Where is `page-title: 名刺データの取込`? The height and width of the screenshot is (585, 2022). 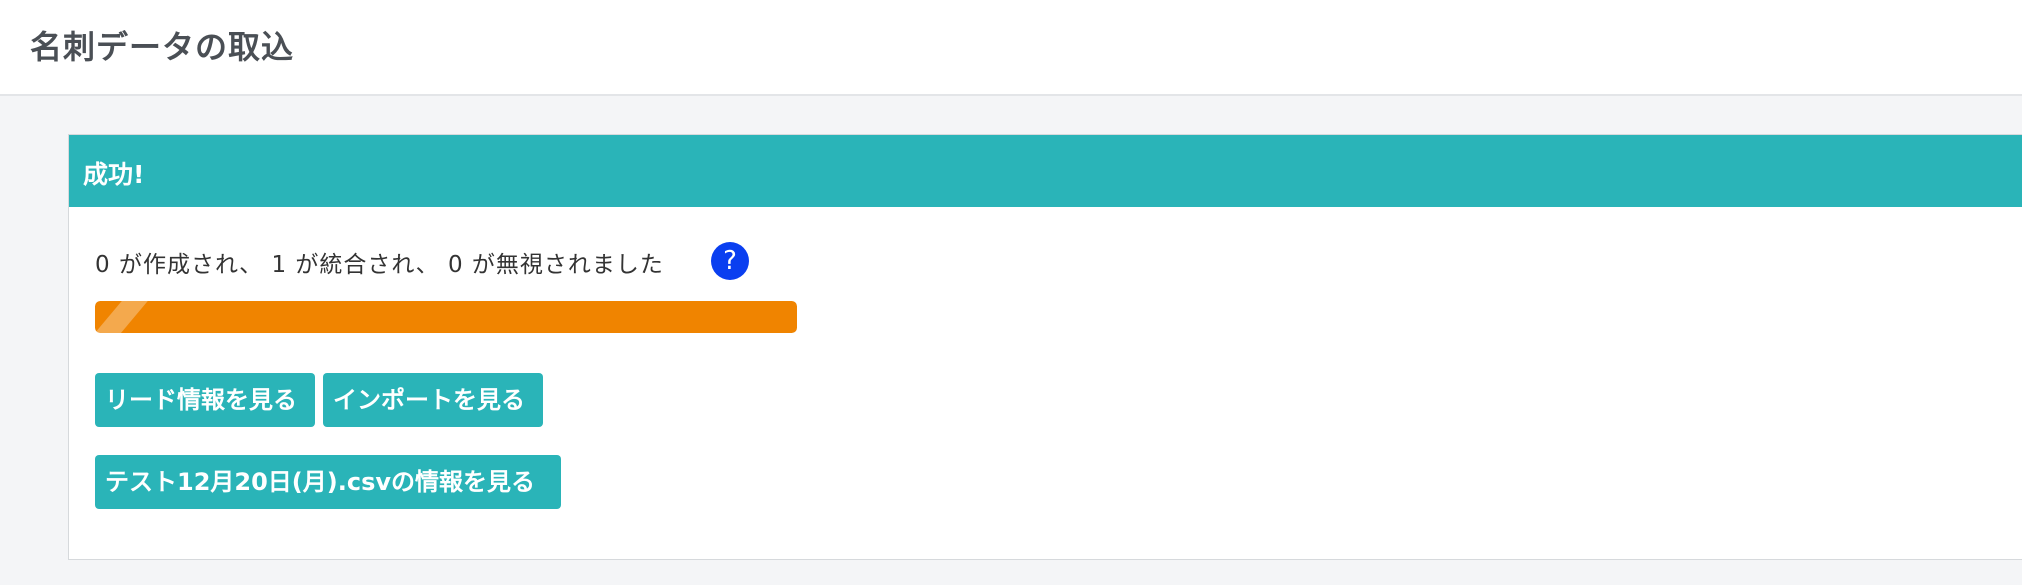 page-title: 名刺データの取込 is located at coordinates (162, 47).